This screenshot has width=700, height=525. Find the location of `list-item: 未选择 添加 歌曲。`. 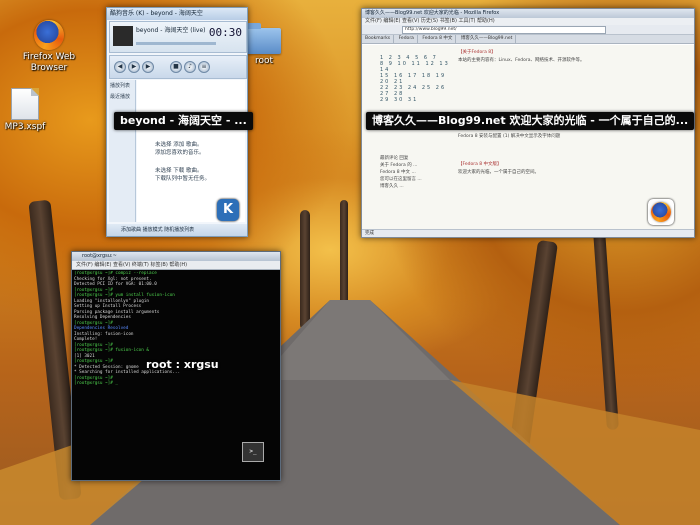

list-item: 未选择 添加 歌曲。 is located at coordinates (179, 145).